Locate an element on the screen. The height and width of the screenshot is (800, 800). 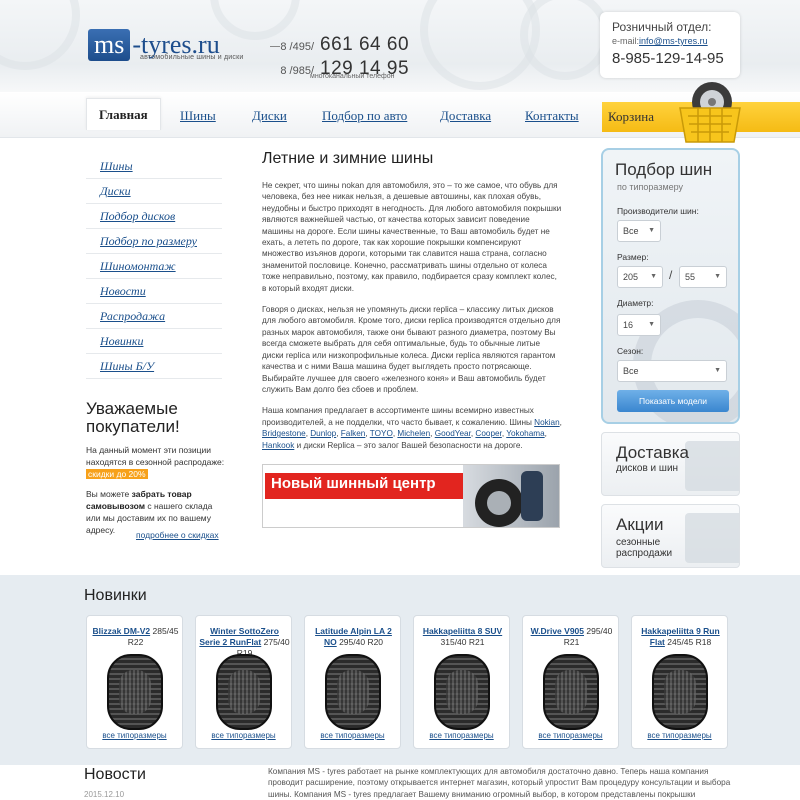
cart-basket-icon is located at coordinates (710, 114).